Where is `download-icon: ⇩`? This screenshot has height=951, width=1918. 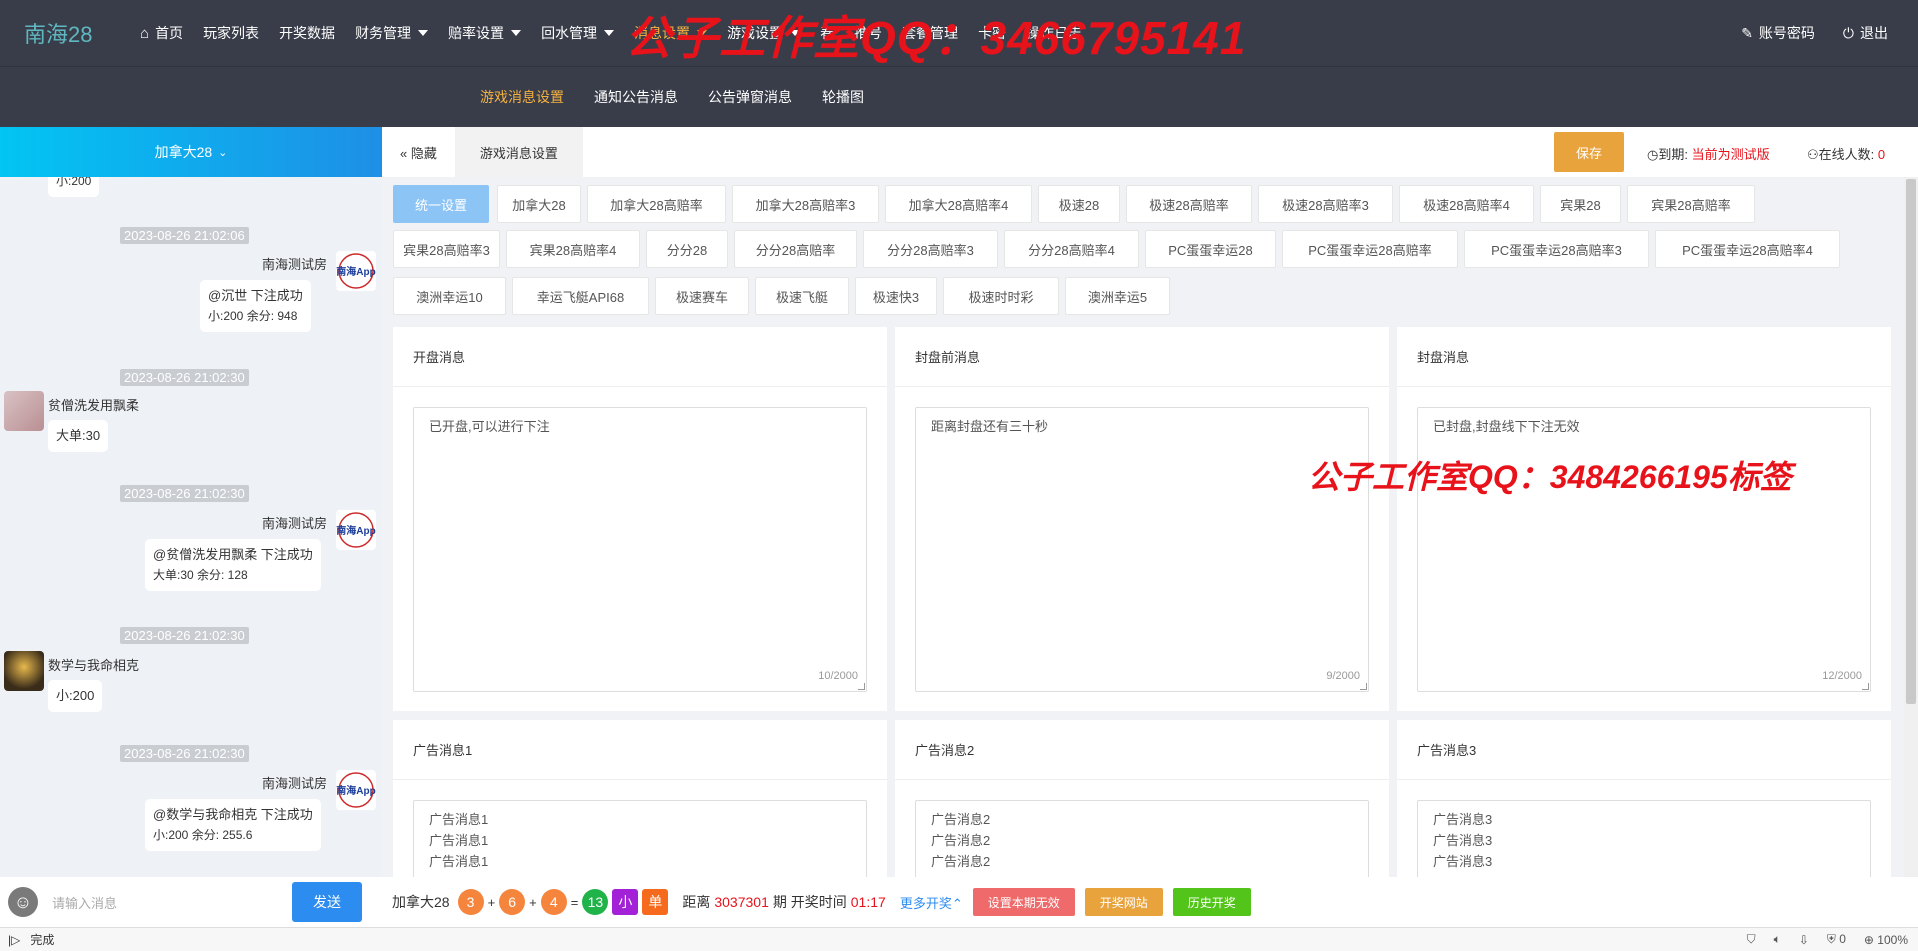
download-icon: ⇩ is located at coordinates (1804, 940).